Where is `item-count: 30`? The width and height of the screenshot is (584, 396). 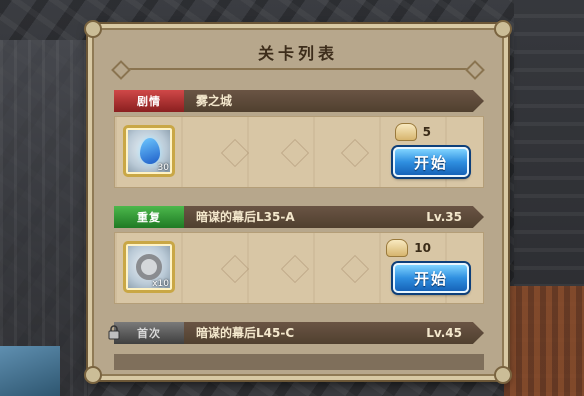 item-count: 30 is located at coordinates (163, 168).